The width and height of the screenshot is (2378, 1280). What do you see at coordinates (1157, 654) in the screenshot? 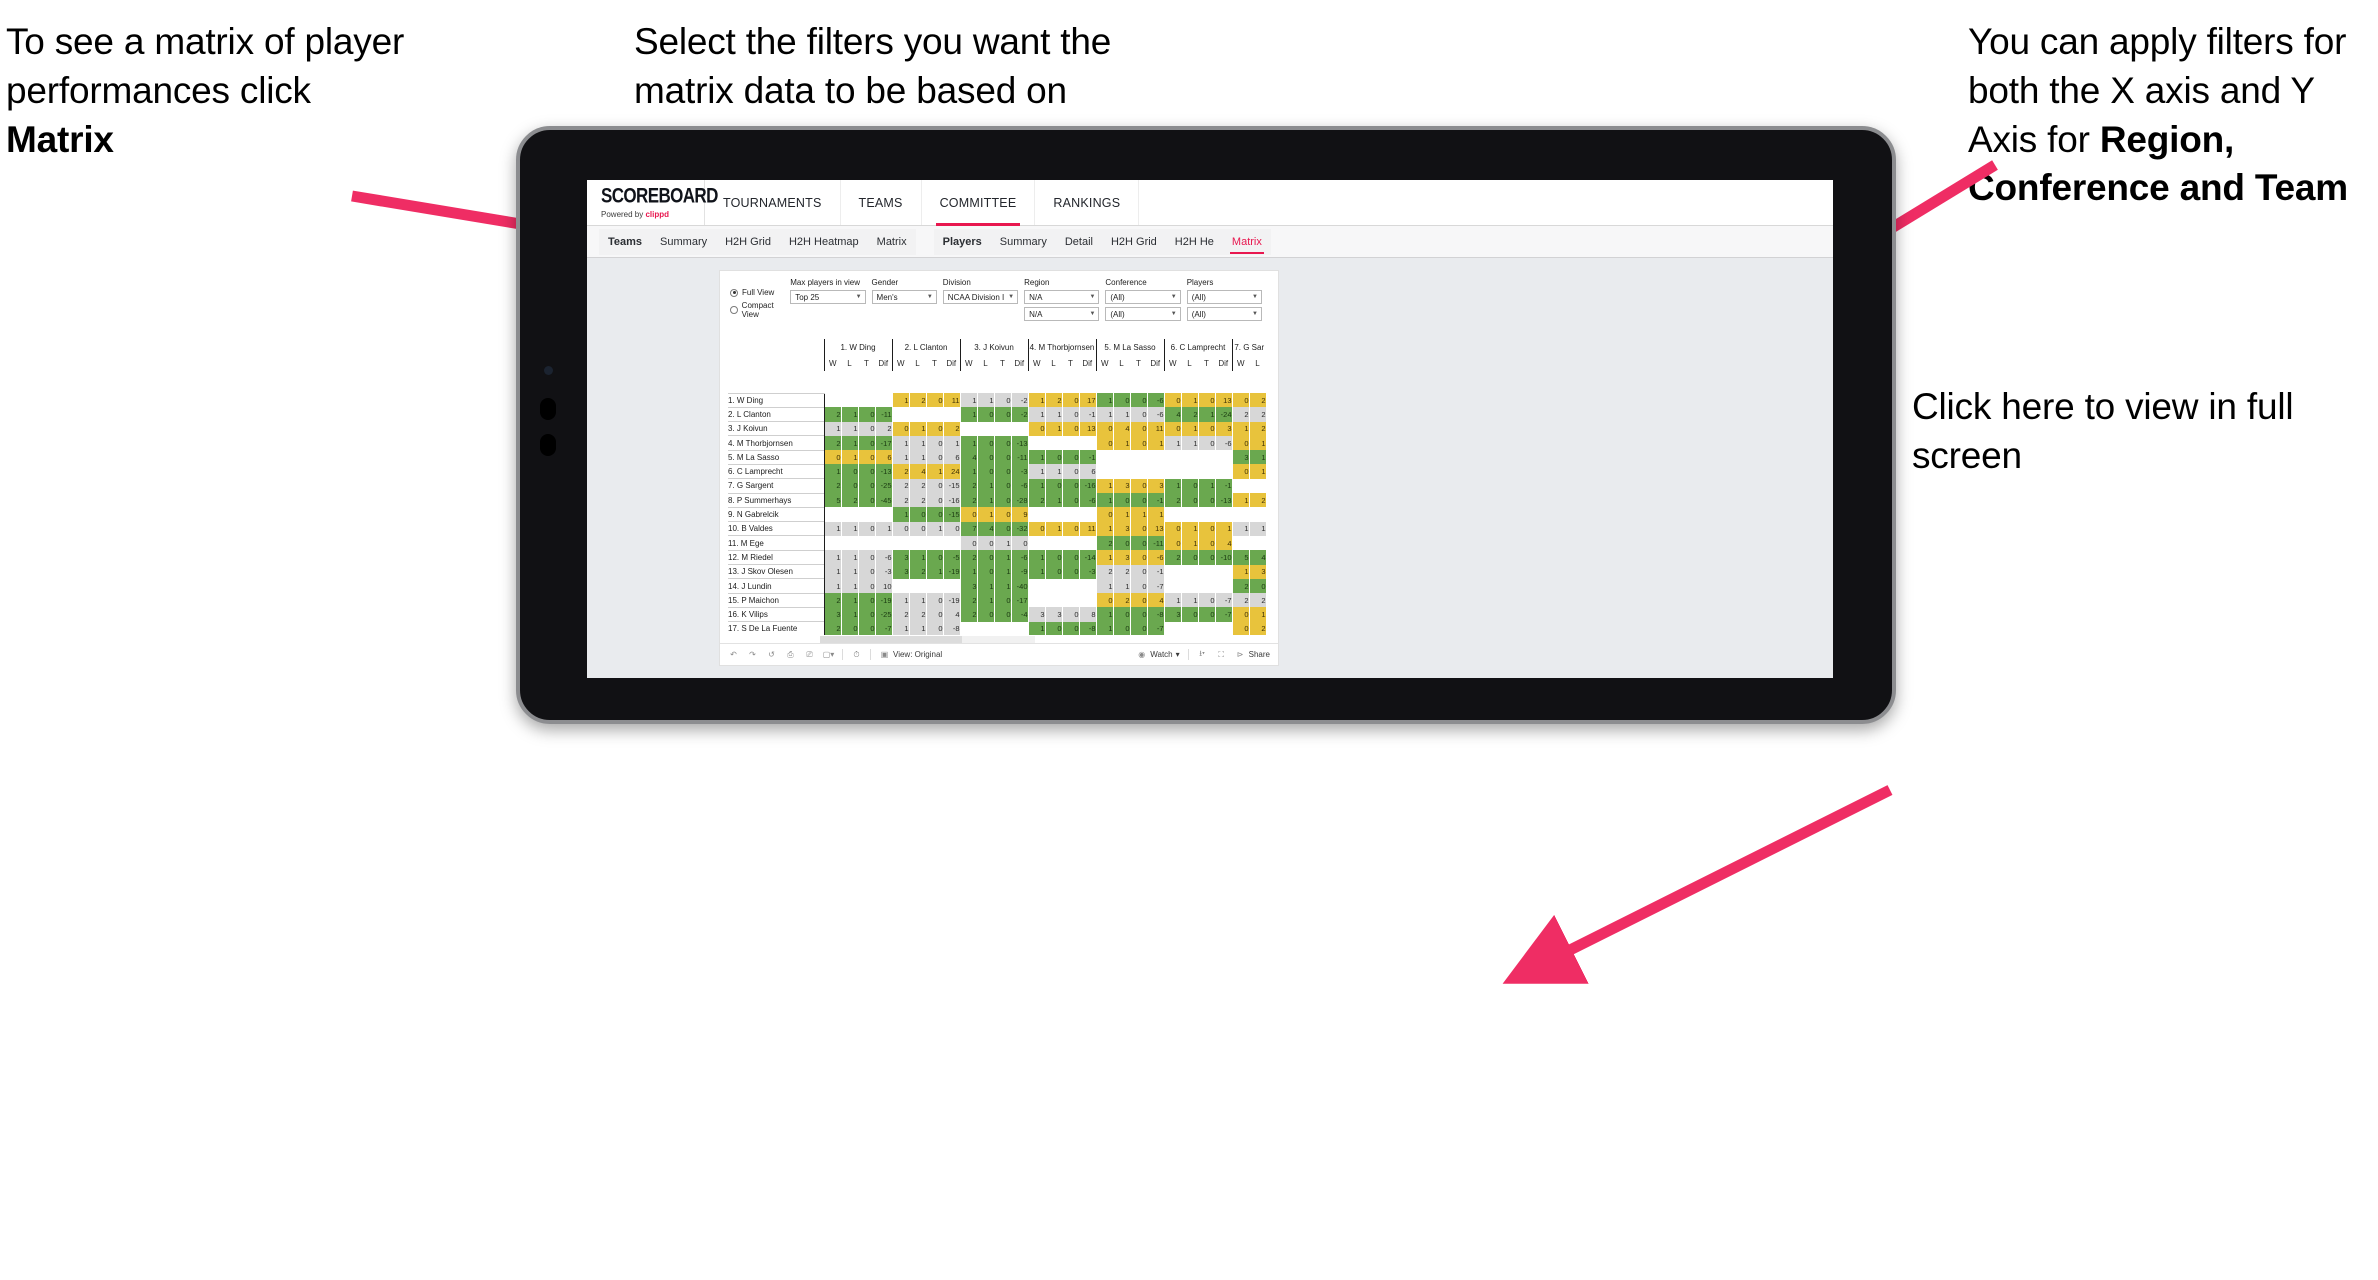
I see `watch-button: ◉ Watch ▾` at bounding box center [1157, 654].